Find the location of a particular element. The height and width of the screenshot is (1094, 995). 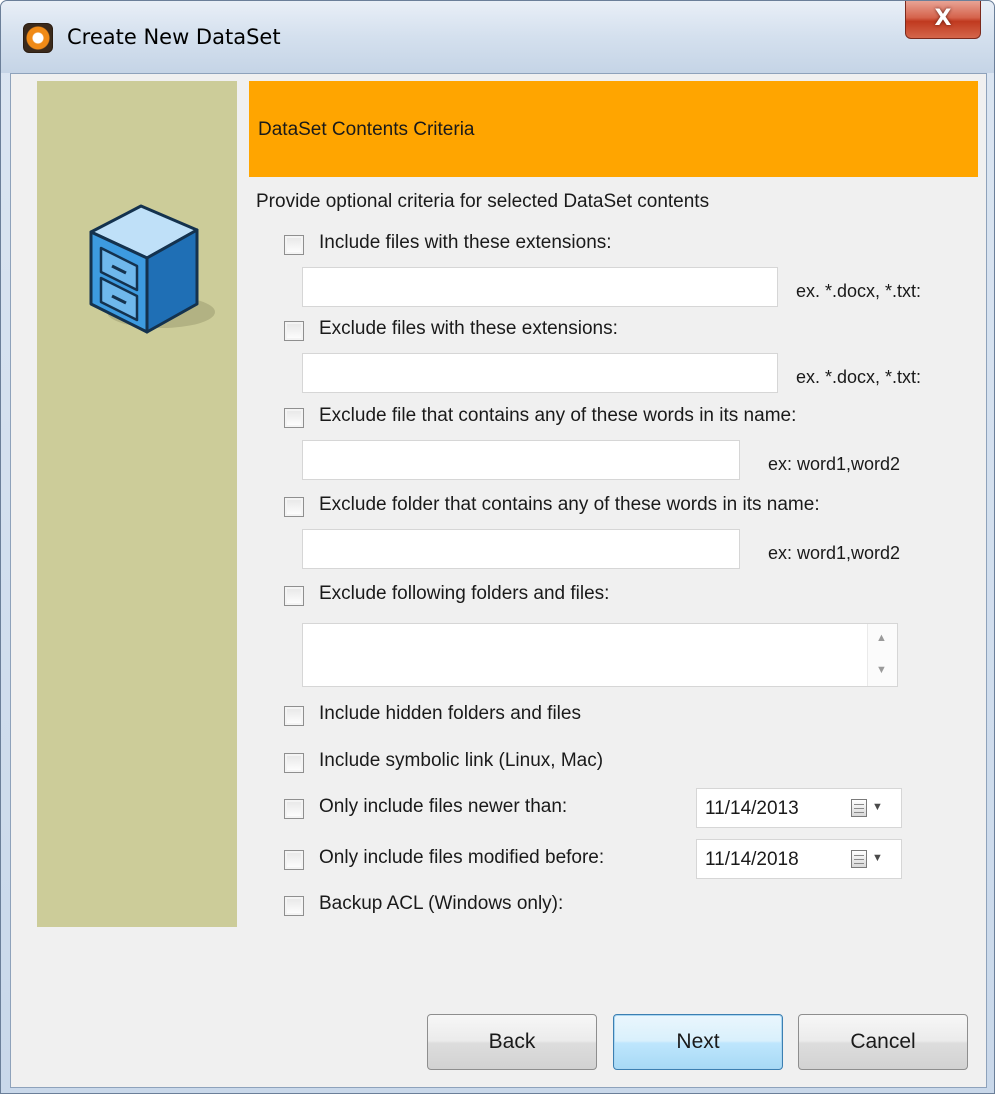

window-title: Create New DataSet is located at coordinates (174, 37).